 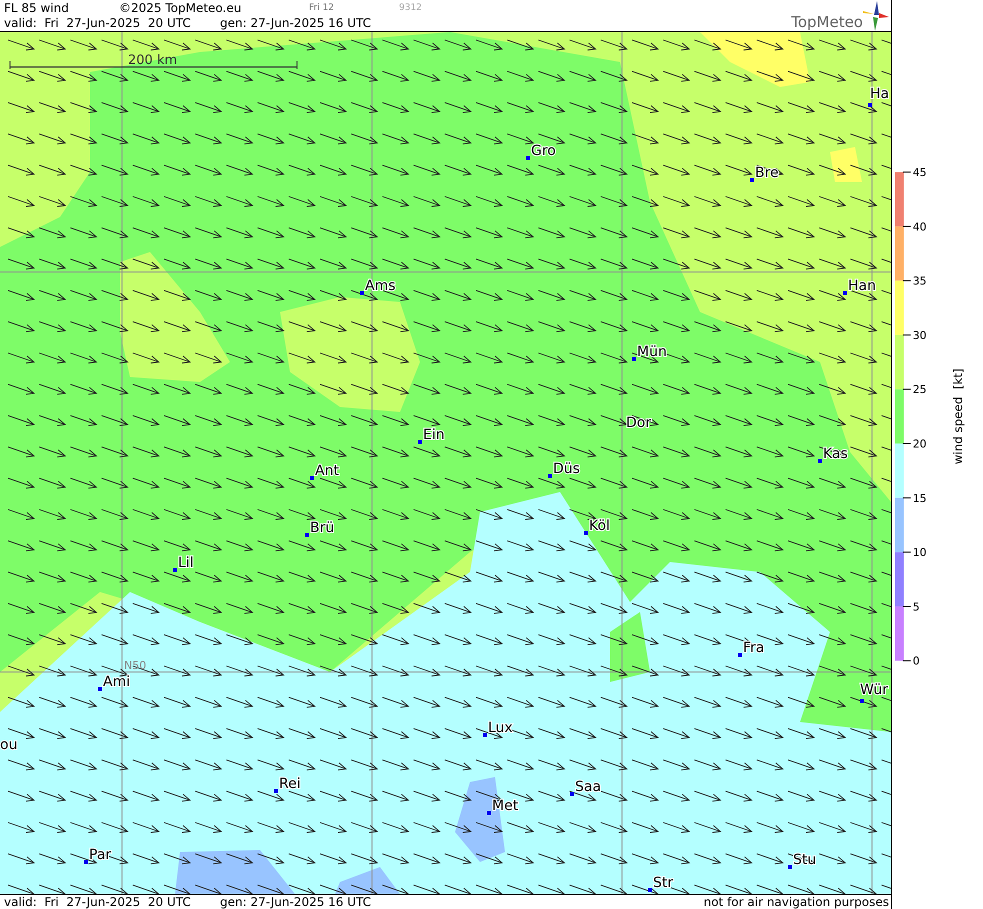 I want to click on latitude-label: N50, so click(x=135, y=665).